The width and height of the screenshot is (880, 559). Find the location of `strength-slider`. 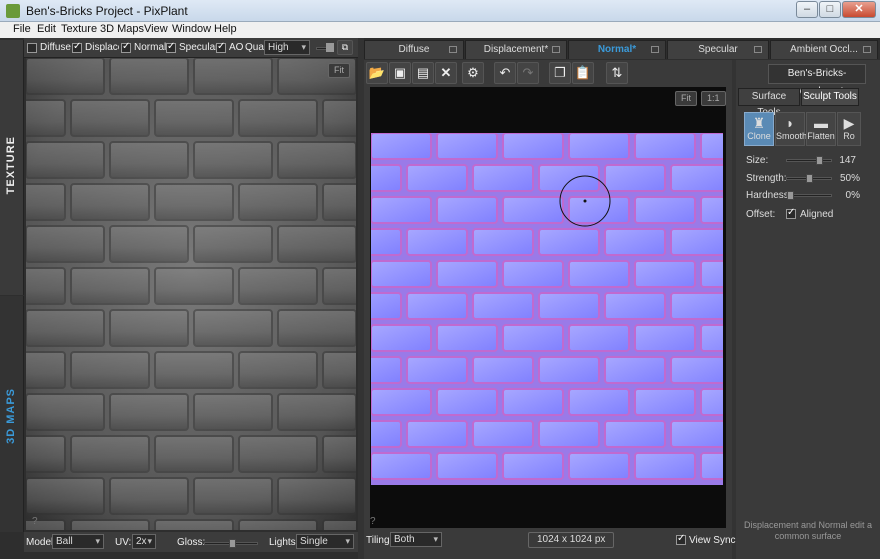

strength-slider is located at coordinates (809, 178).